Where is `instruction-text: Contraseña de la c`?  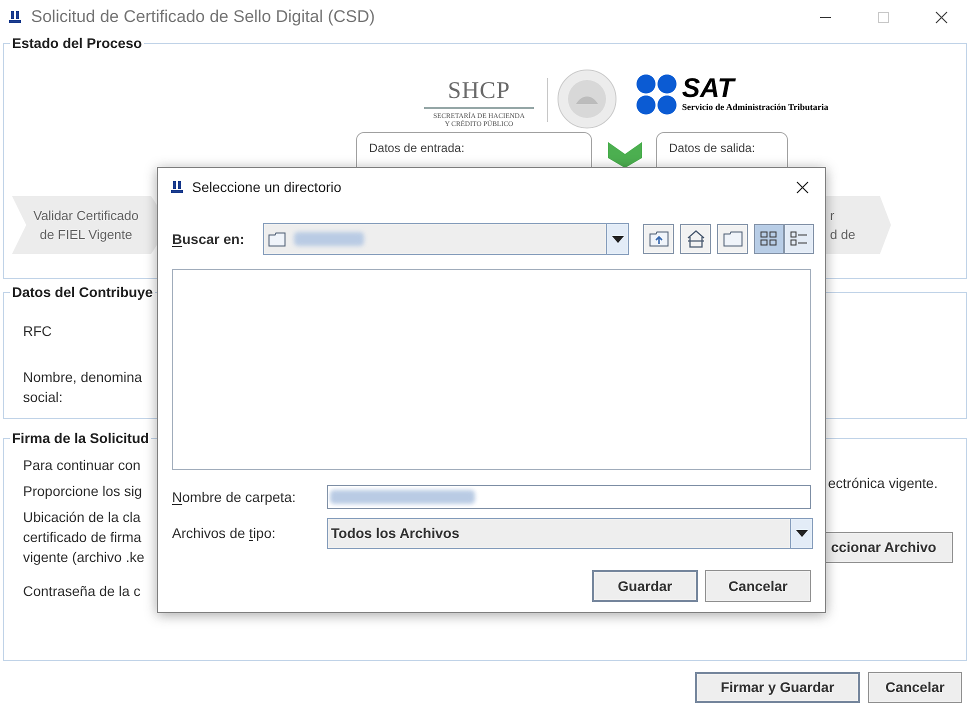
instruction-text: Contraseña de la c is located at coordinates (82, 591).